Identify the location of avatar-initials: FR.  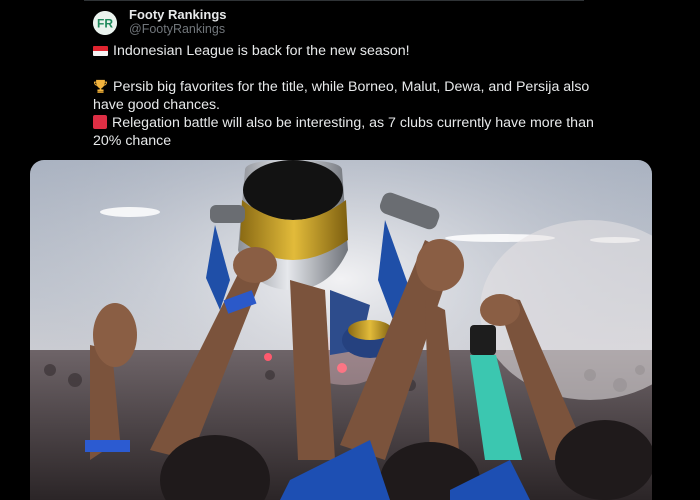
(105, 24).